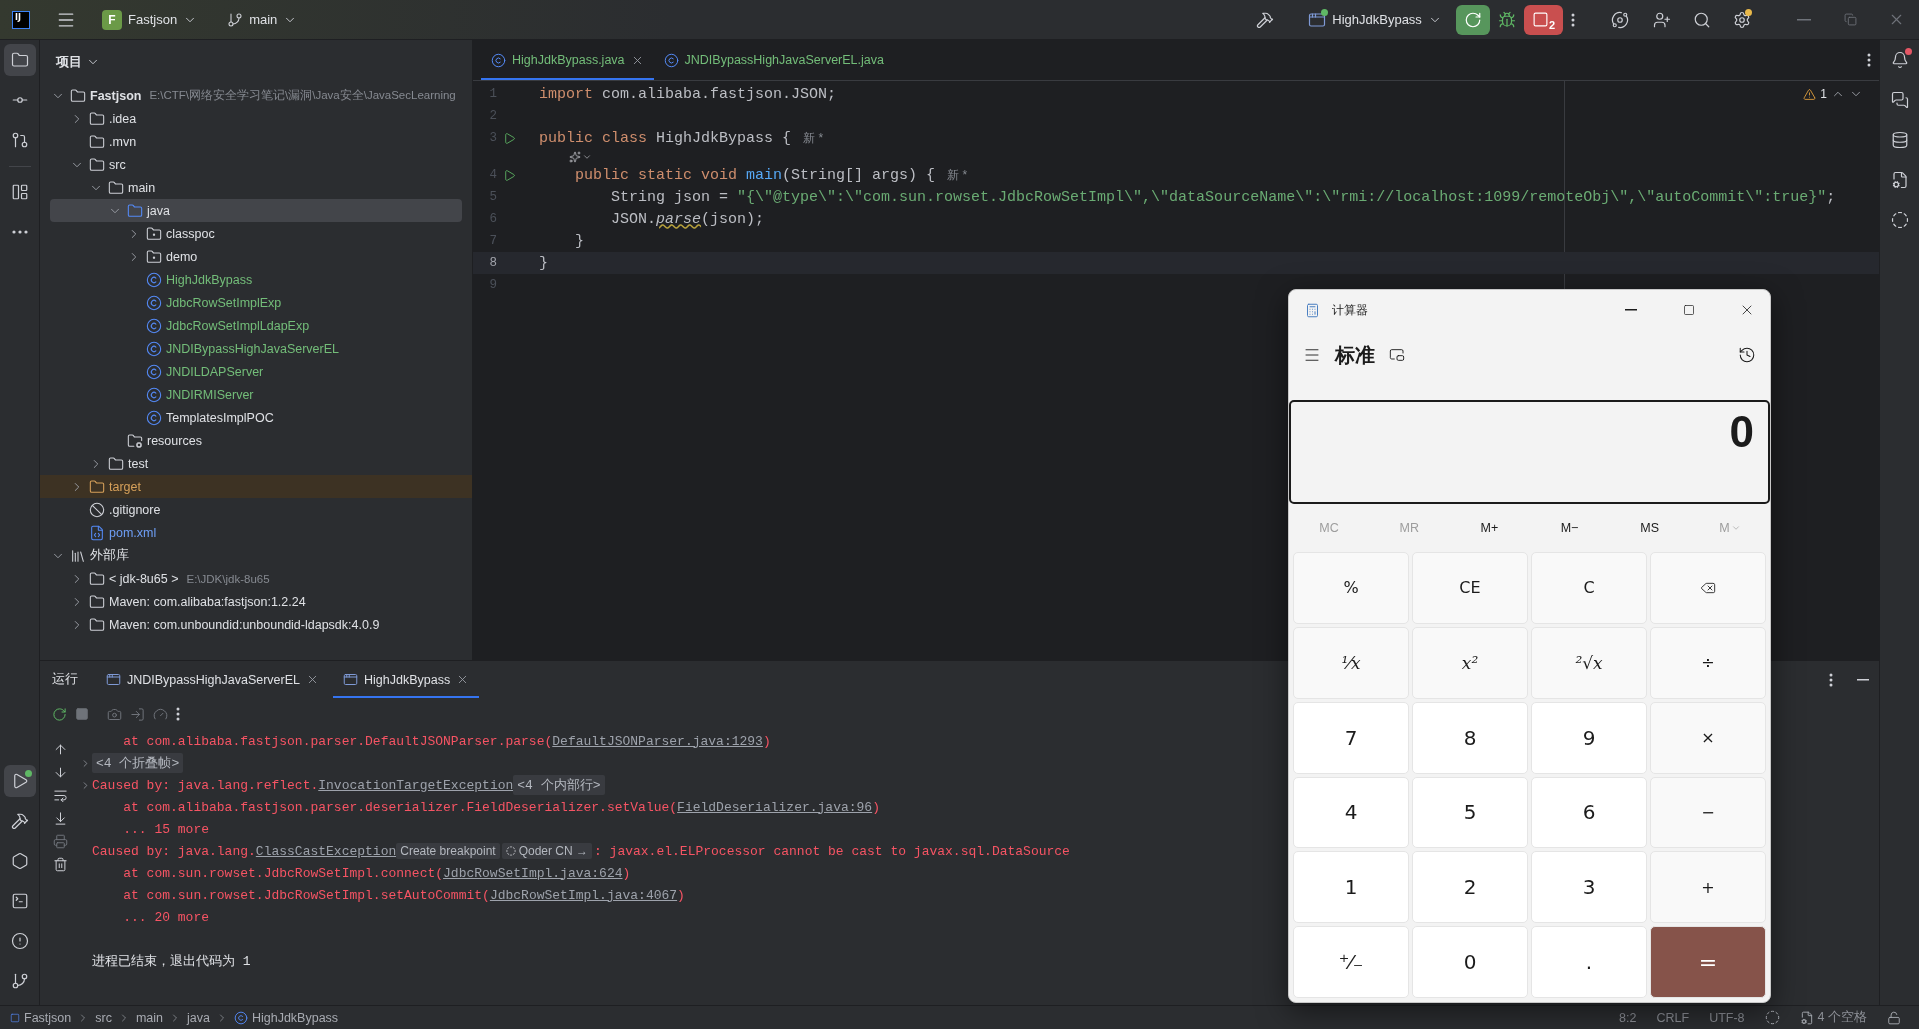 The height and width of the screenshot is (1029, 1919). I want to click on memory-button: MS, so click(1649, 528).